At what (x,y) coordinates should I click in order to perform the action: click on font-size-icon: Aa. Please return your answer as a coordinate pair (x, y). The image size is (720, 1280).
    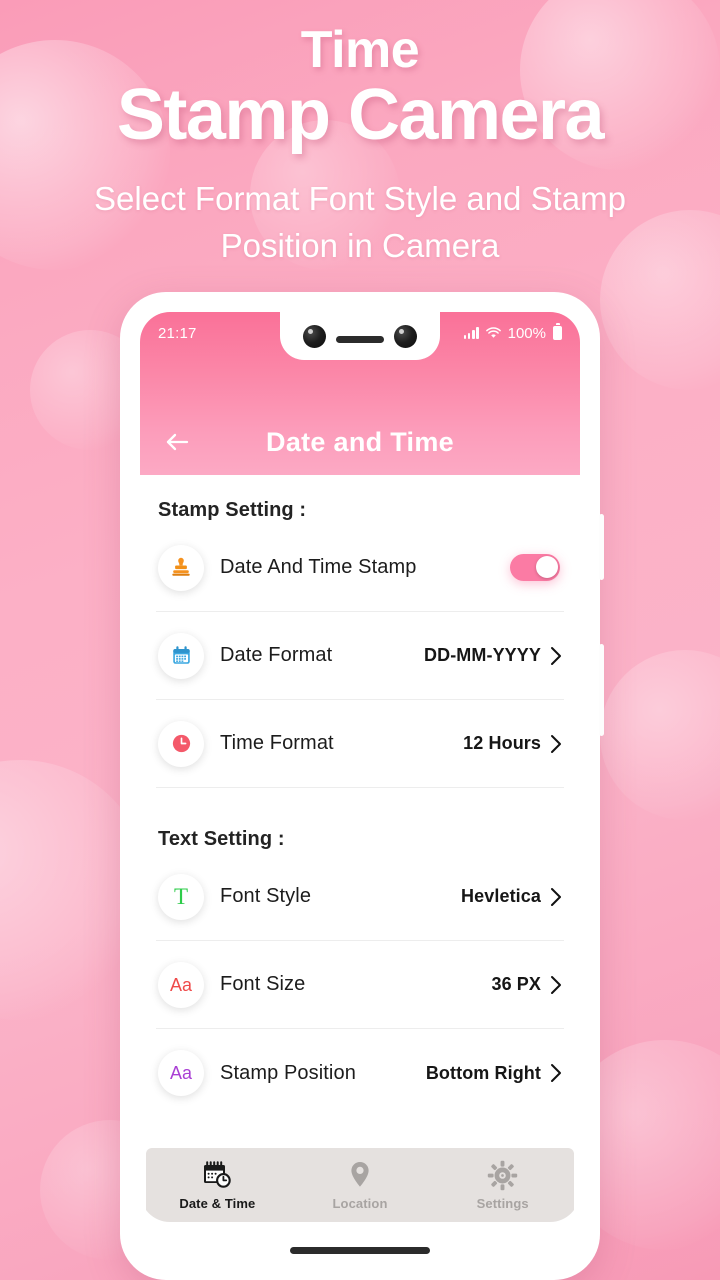
    Looking at the image, I should click on (181, 984).